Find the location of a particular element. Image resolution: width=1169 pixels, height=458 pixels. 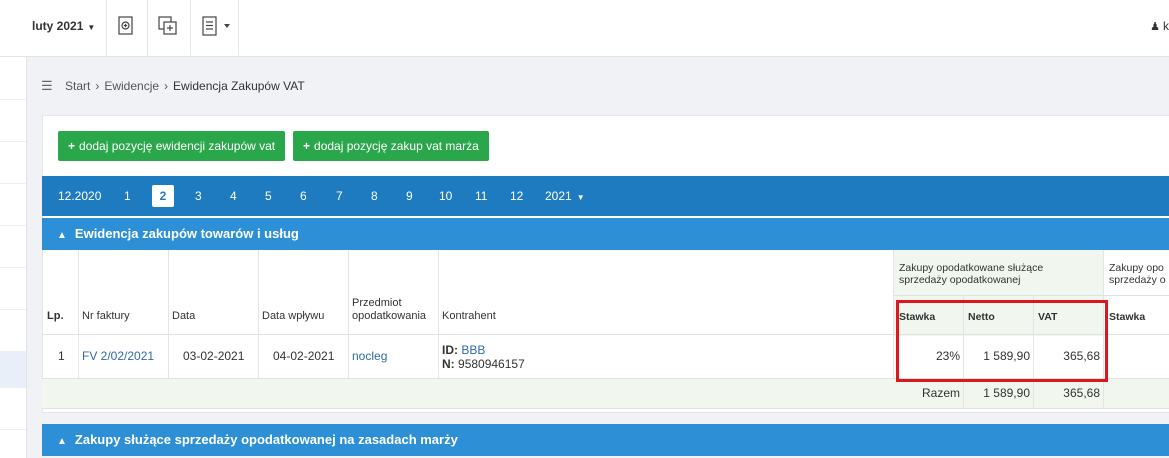

row-date: 03-02-2021 is located at coordinates (214, 356).